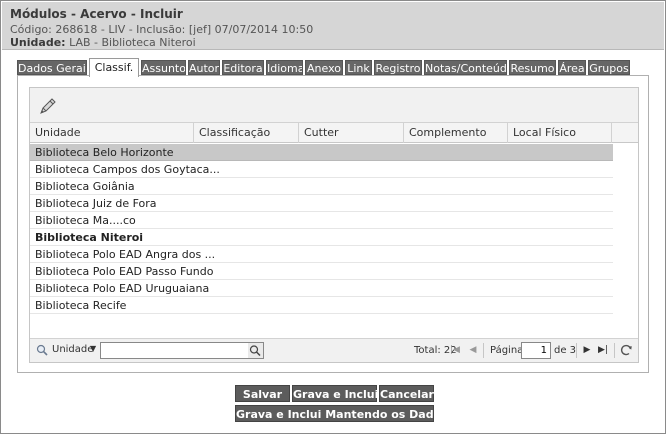 Image resolution: width=666 pixels, height=434 pixels. I want to click on table-row: Biblioteca Ma....co, so click(321, 220).